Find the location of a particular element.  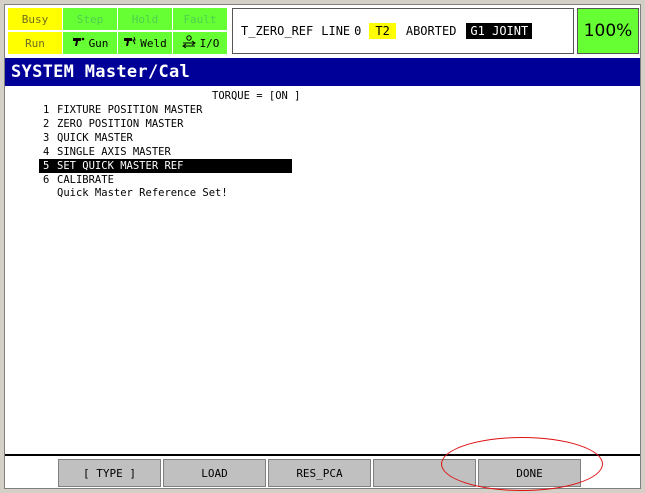

line-number: 0 is located at coordinates (358, 31).